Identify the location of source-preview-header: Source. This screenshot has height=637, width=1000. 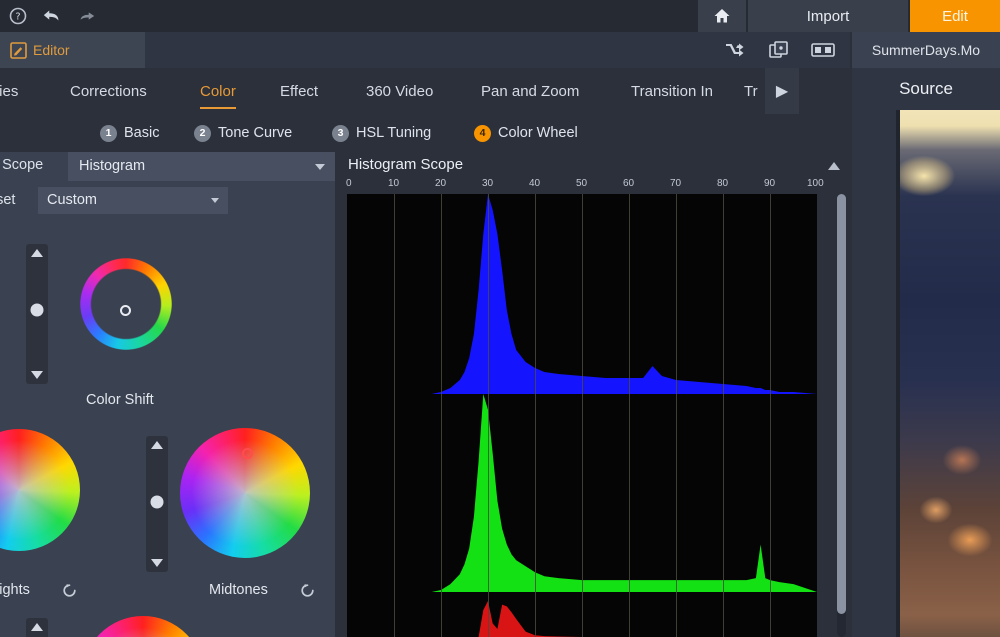
(926, 89).